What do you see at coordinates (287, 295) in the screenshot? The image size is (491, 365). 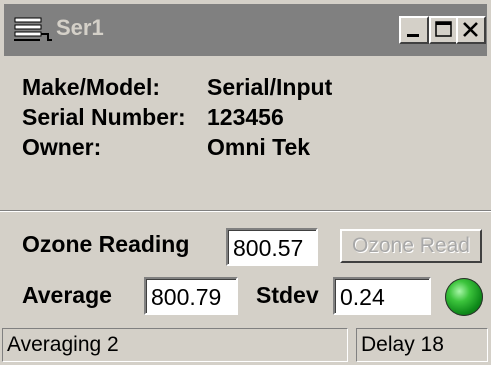 I see `stdev-label: Stdev` at bounding box center [287, 295].